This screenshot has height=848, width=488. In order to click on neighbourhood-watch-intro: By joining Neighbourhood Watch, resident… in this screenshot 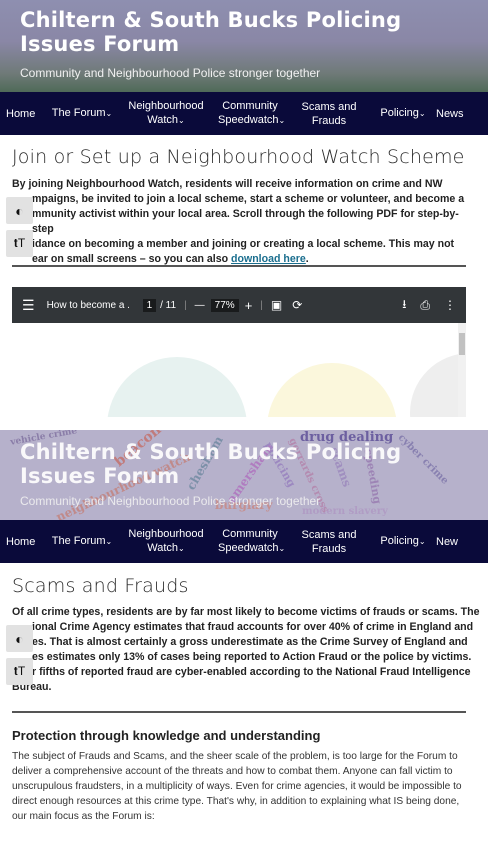, I will do `click(238, 221)`.